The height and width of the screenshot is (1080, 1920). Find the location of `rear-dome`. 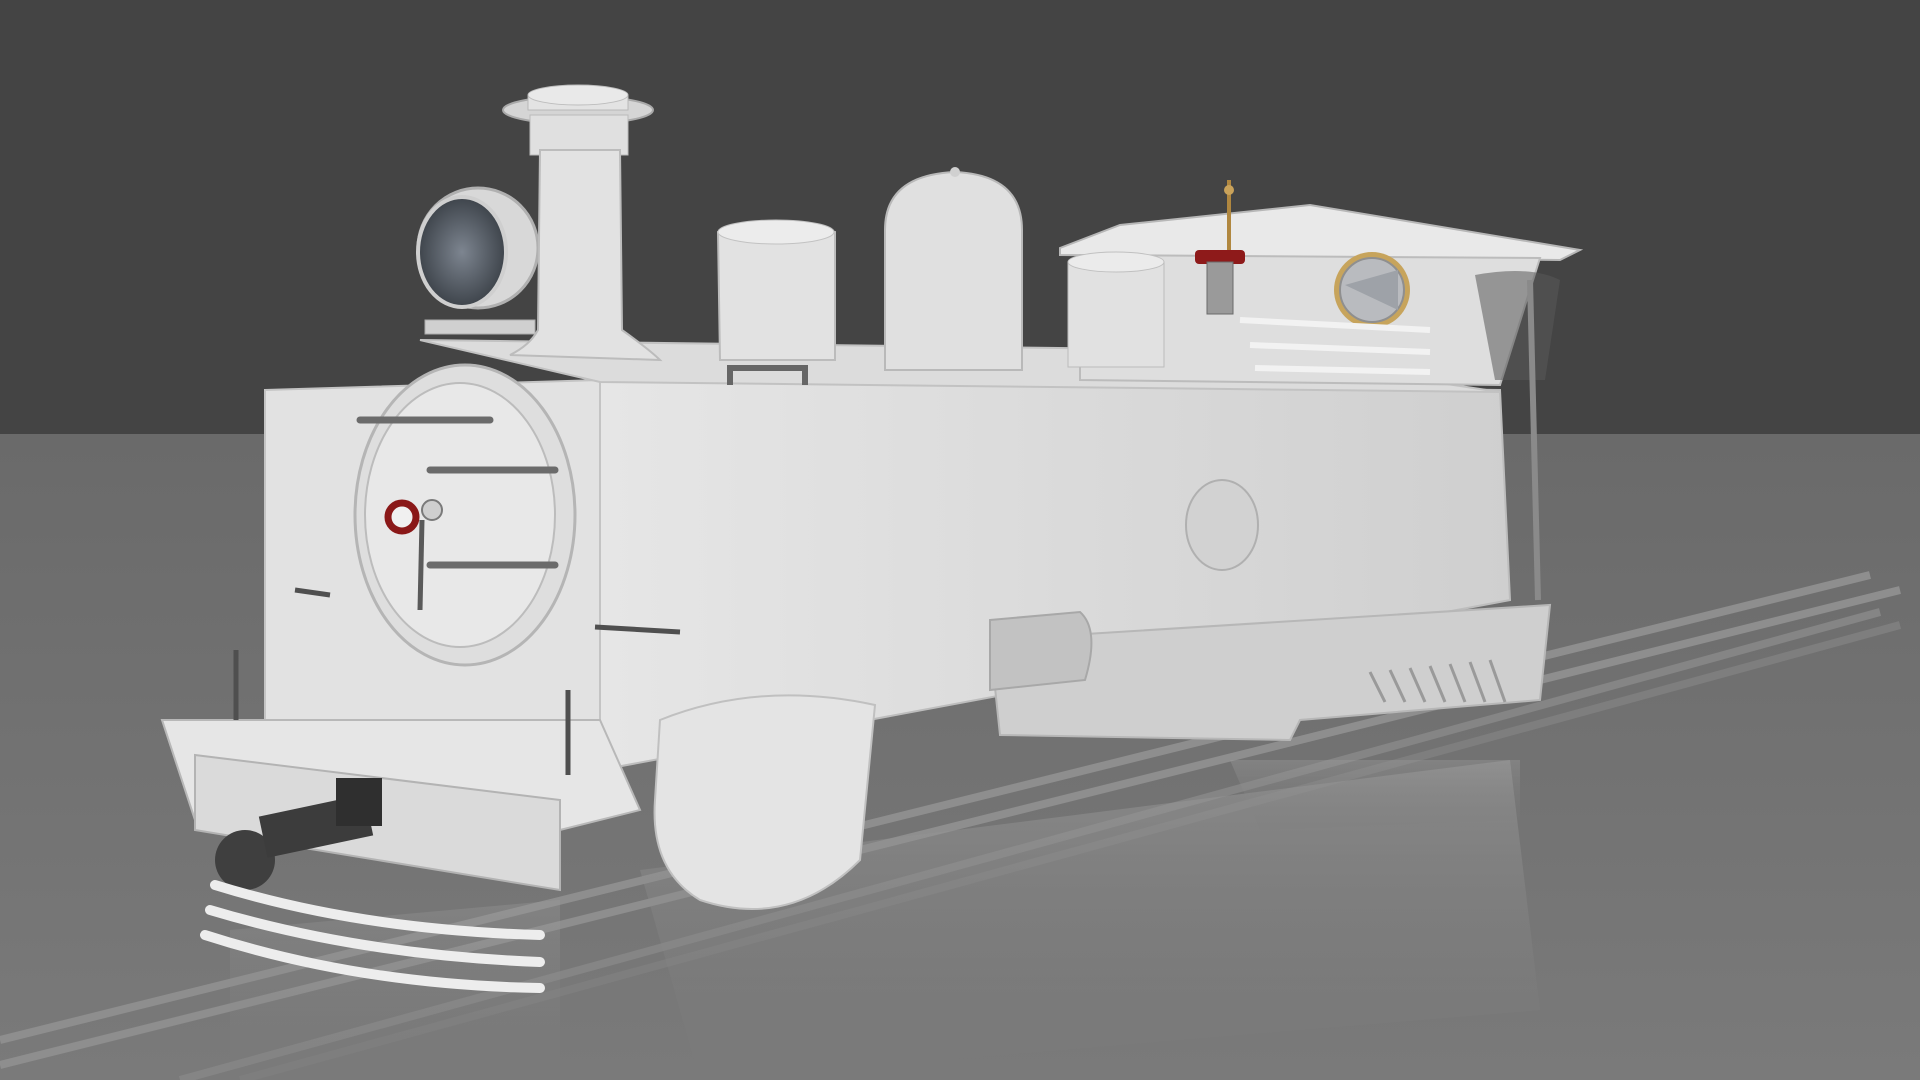

rear-dome is located at coordinates (1116, 309).